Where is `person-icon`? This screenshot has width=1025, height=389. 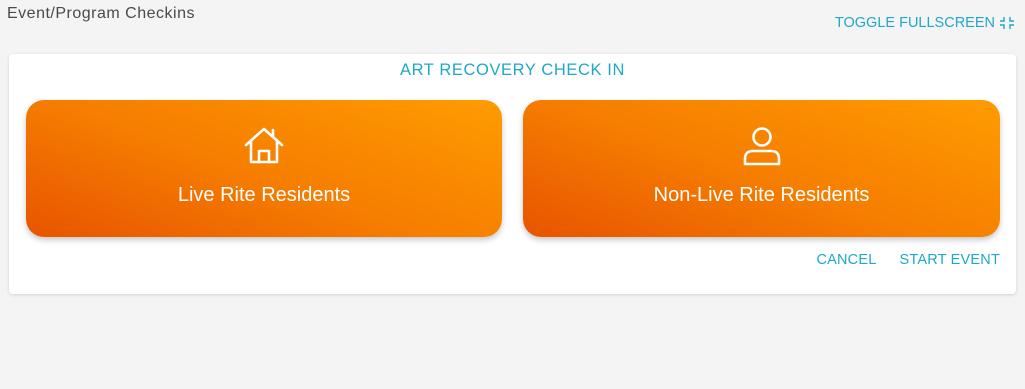 person-icon is located at coordinates (761, 146).